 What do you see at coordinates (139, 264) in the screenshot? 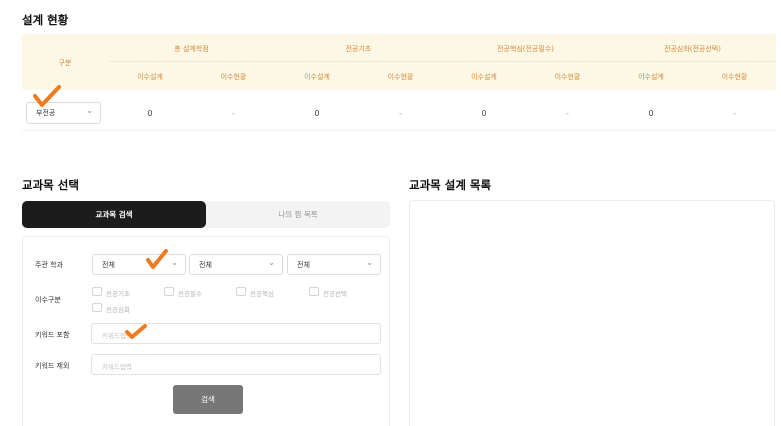
I see `dept-select-1: 전체 ⌄` at bounding box center [139, 264].